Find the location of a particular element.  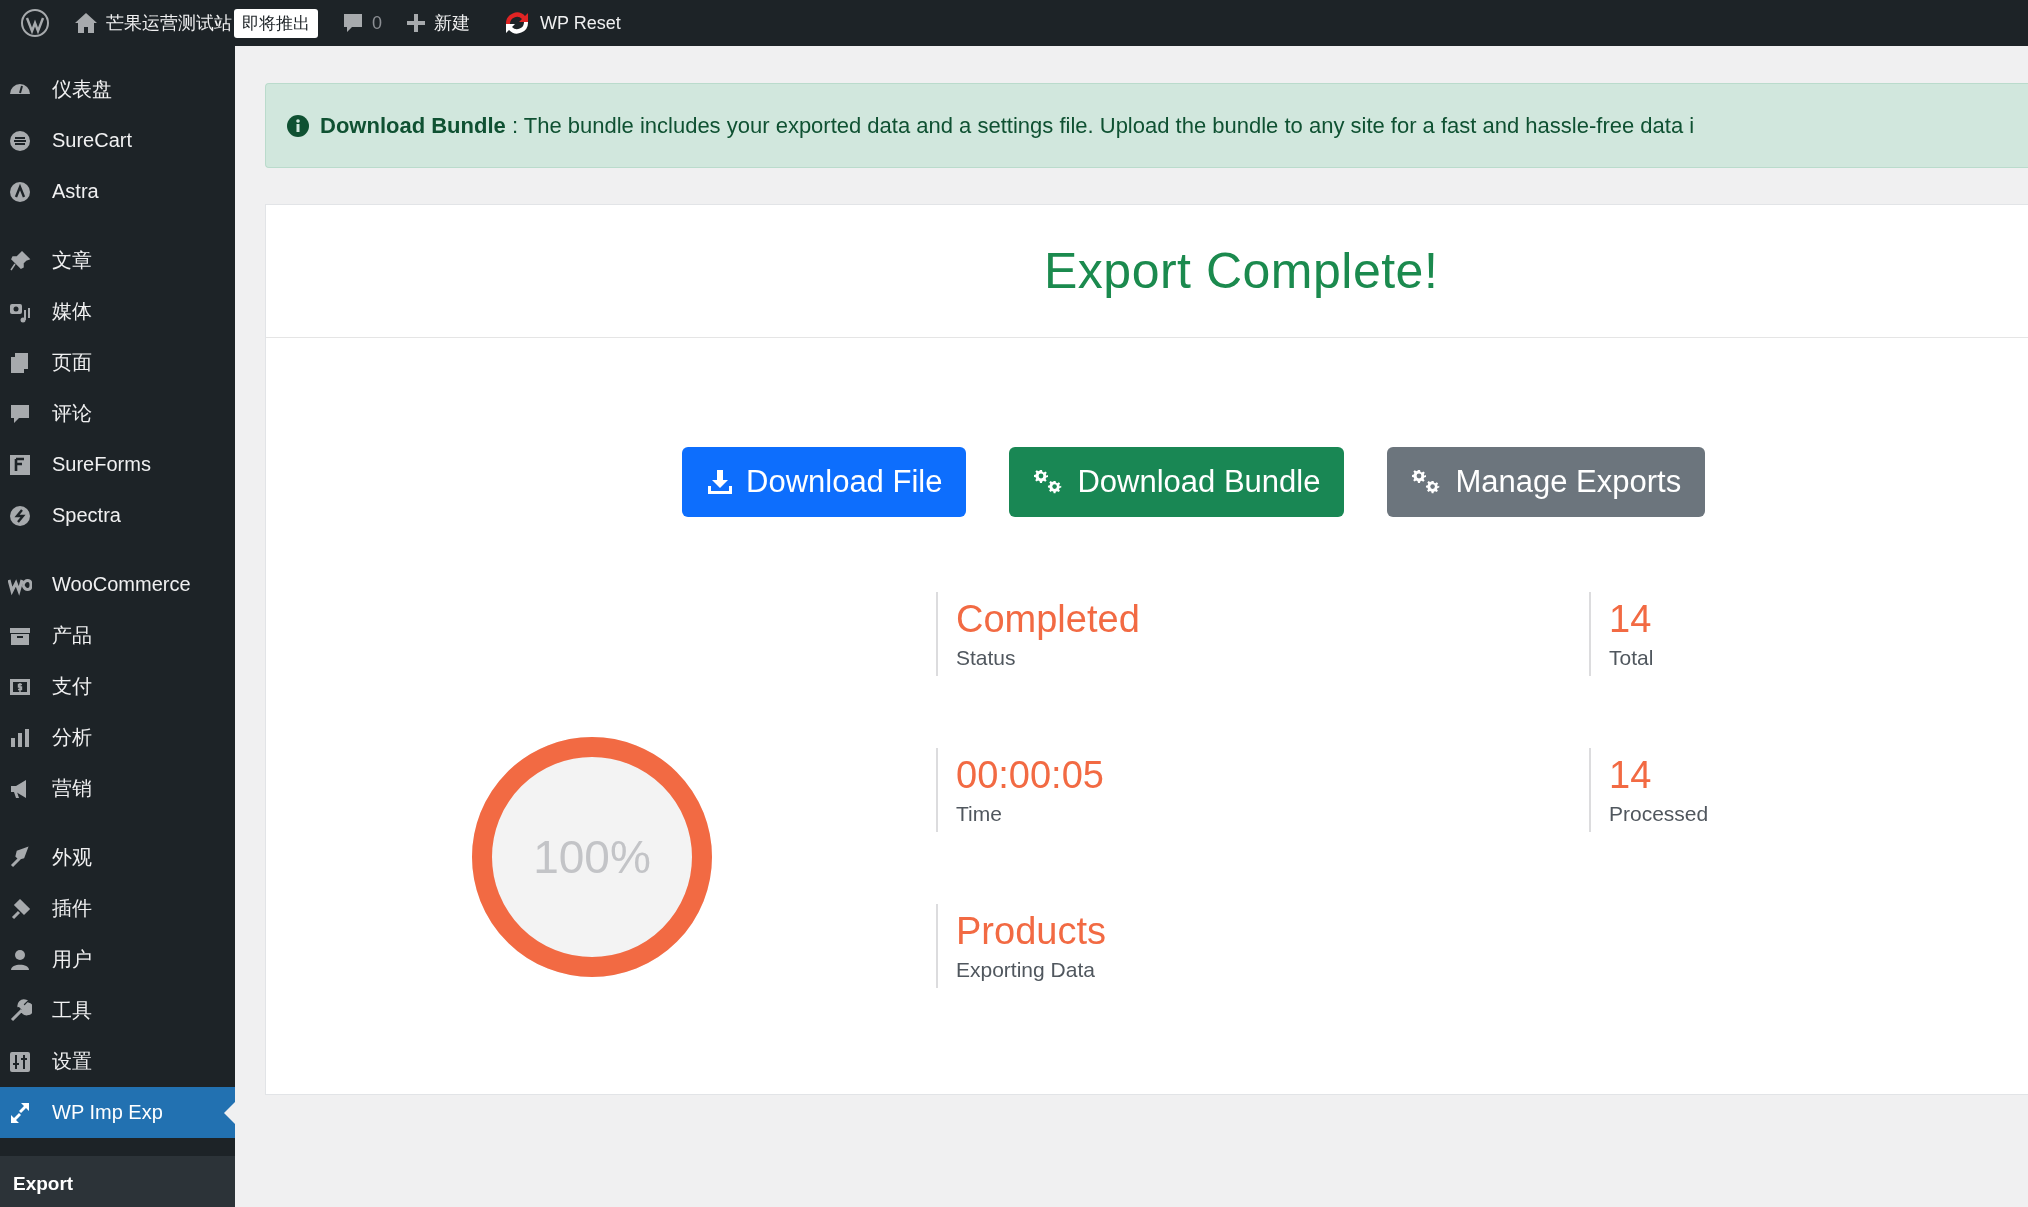

plus-icon is located at coordinates (416, 23).